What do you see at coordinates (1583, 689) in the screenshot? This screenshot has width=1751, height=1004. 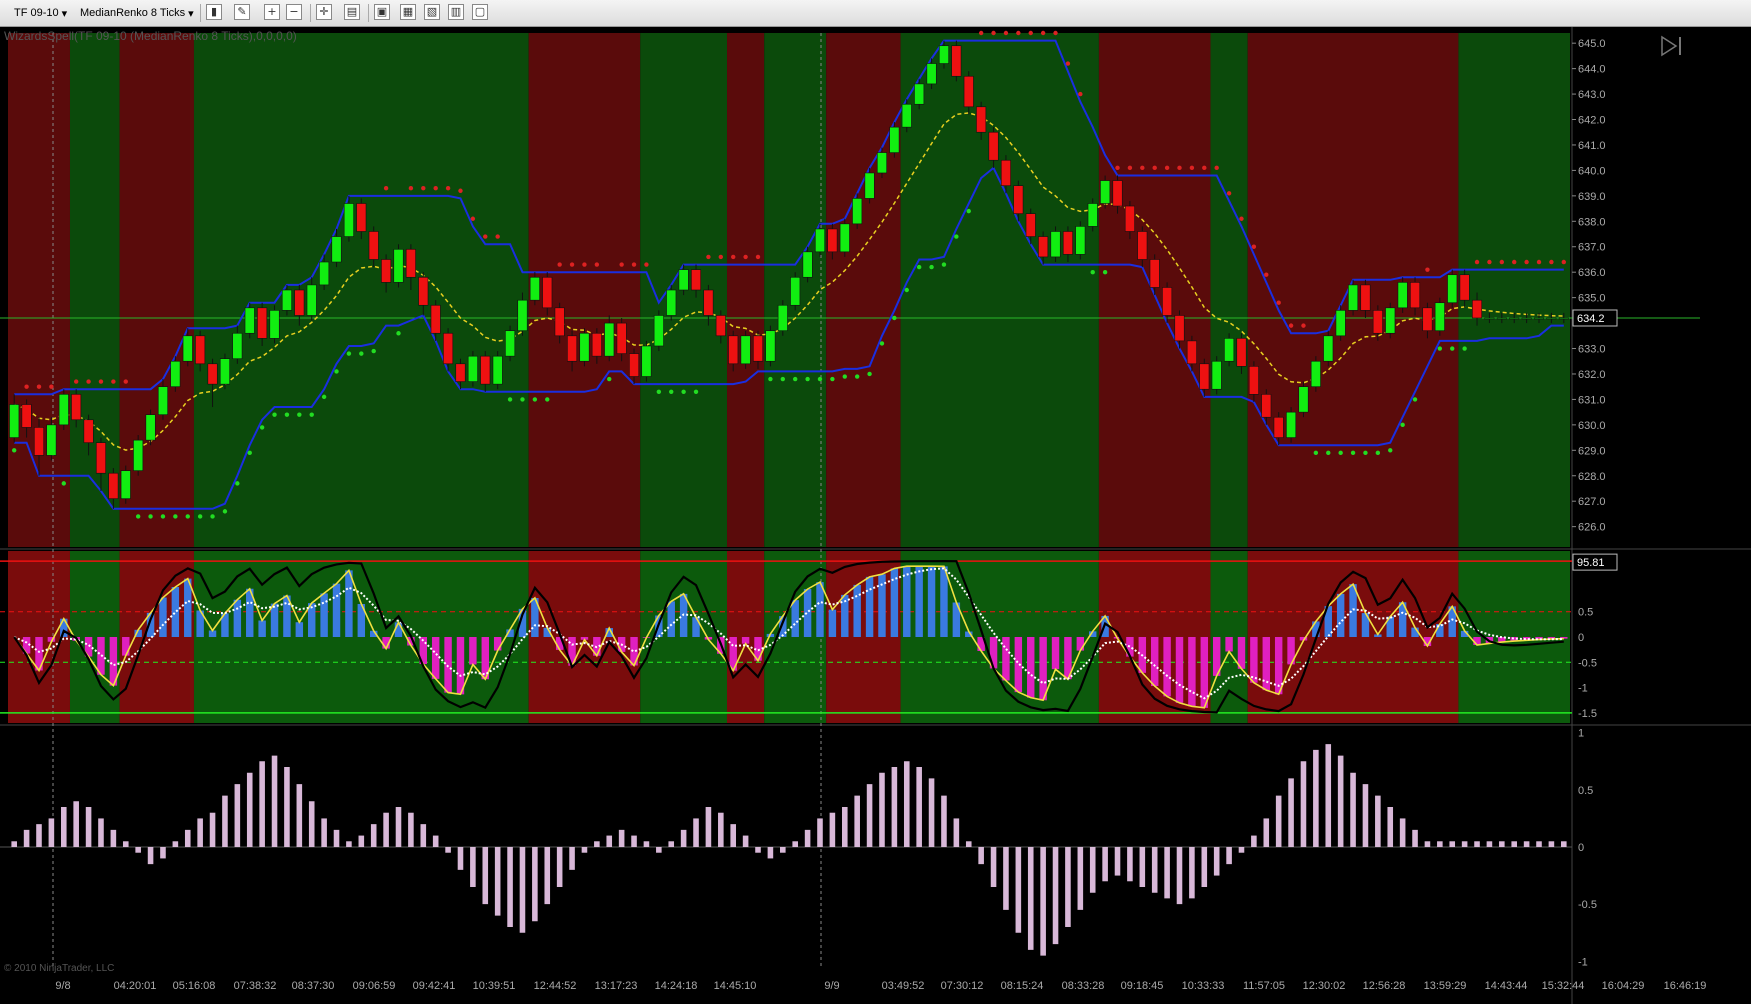 I see `osc-tick-label: -1` at bounding box center [1583, 689].